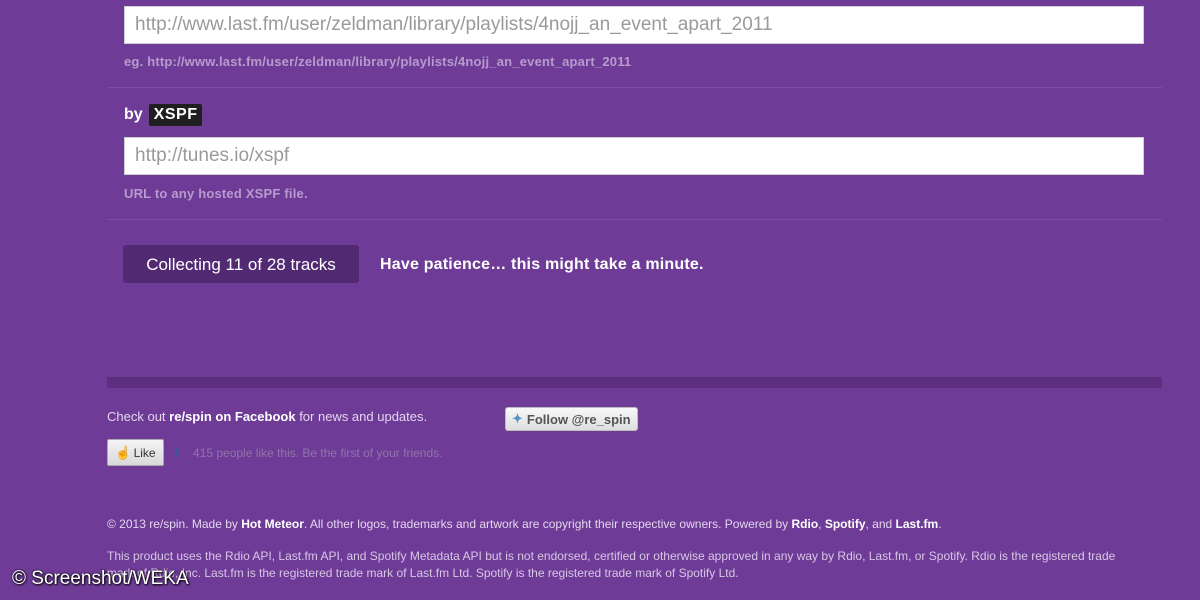  I want to click on powered-separator: , and, so click(880, 524).